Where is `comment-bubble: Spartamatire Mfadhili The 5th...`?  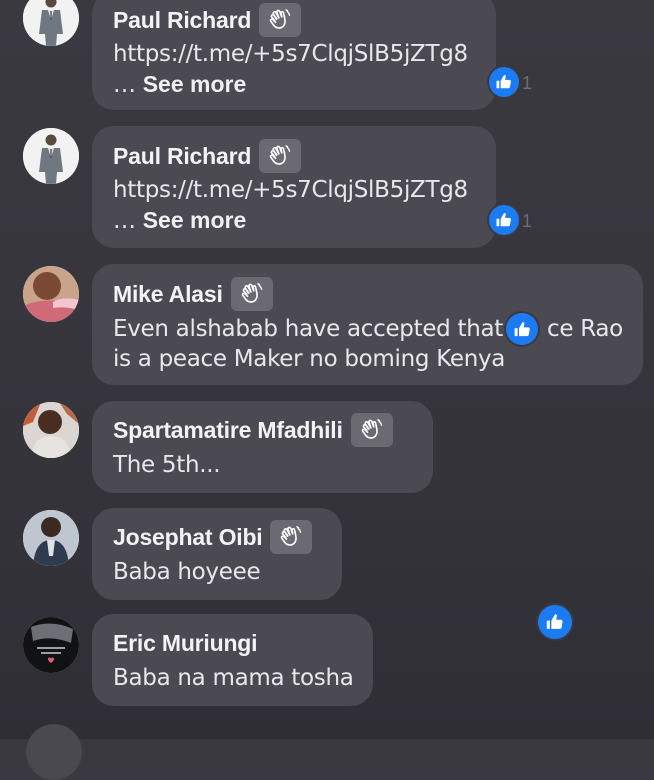
comment-bubble: Spartamatire Mfadhili The 5th... is located at coordinates (262, 447).